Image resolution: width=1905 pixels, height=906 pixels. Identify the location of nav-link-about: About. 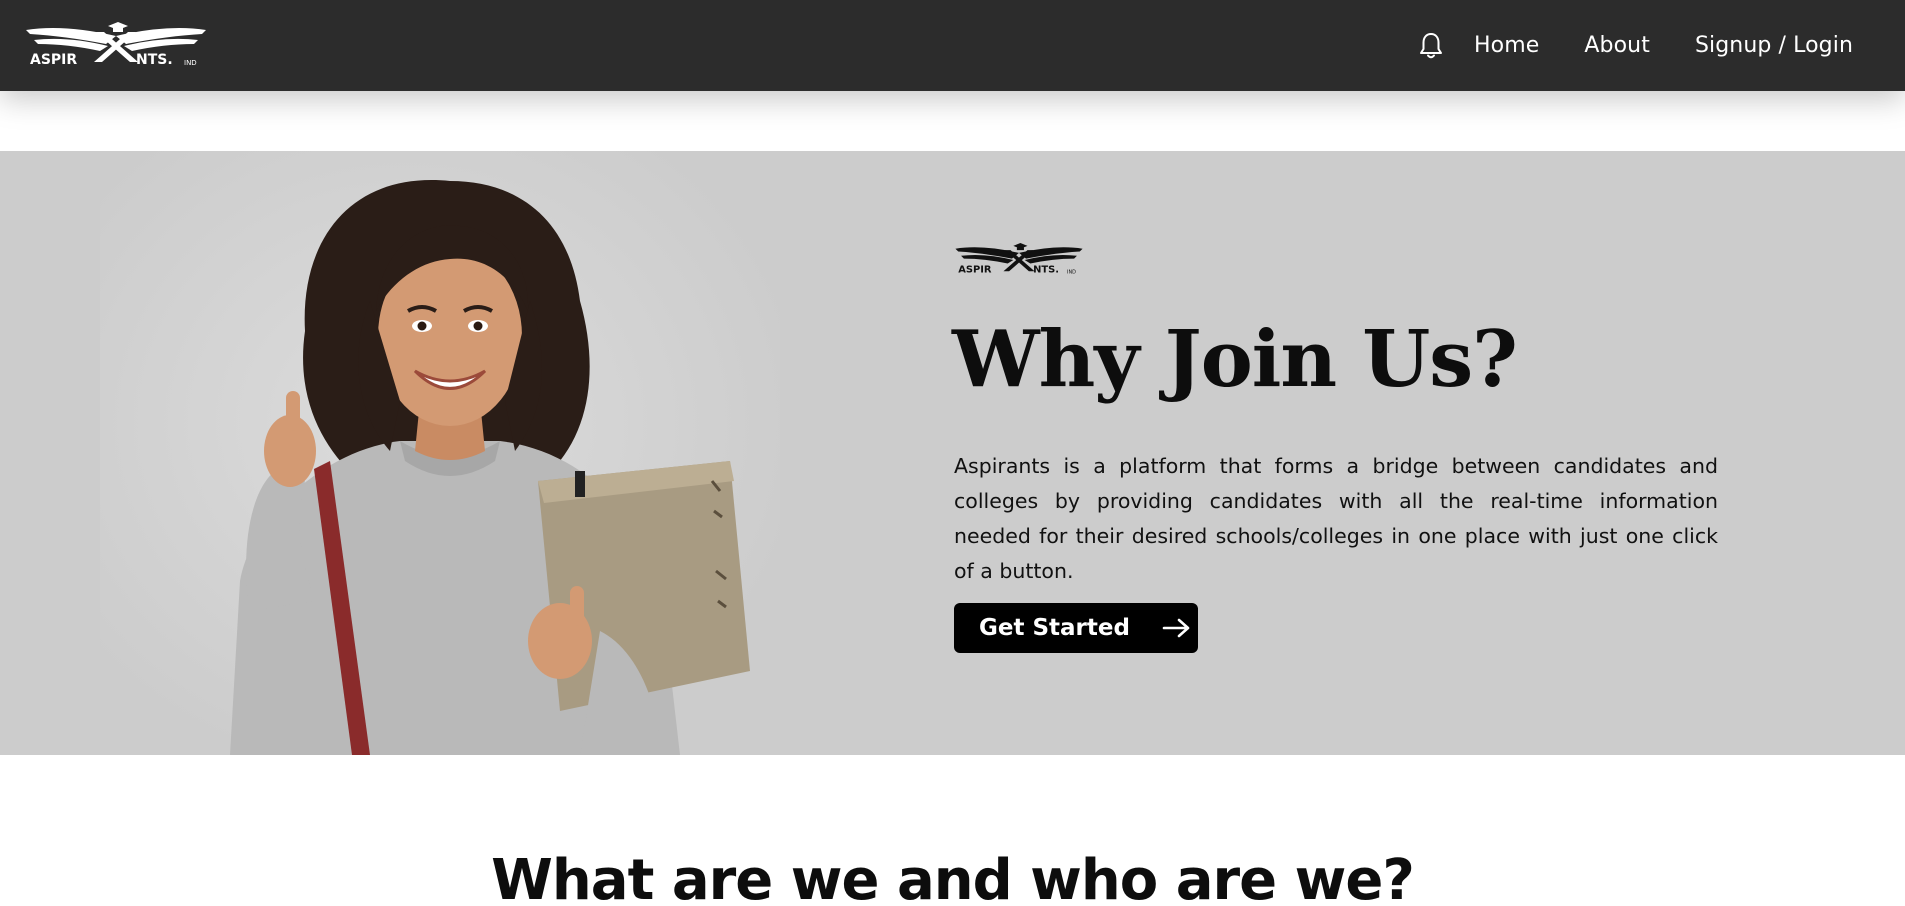
(1617, 45).